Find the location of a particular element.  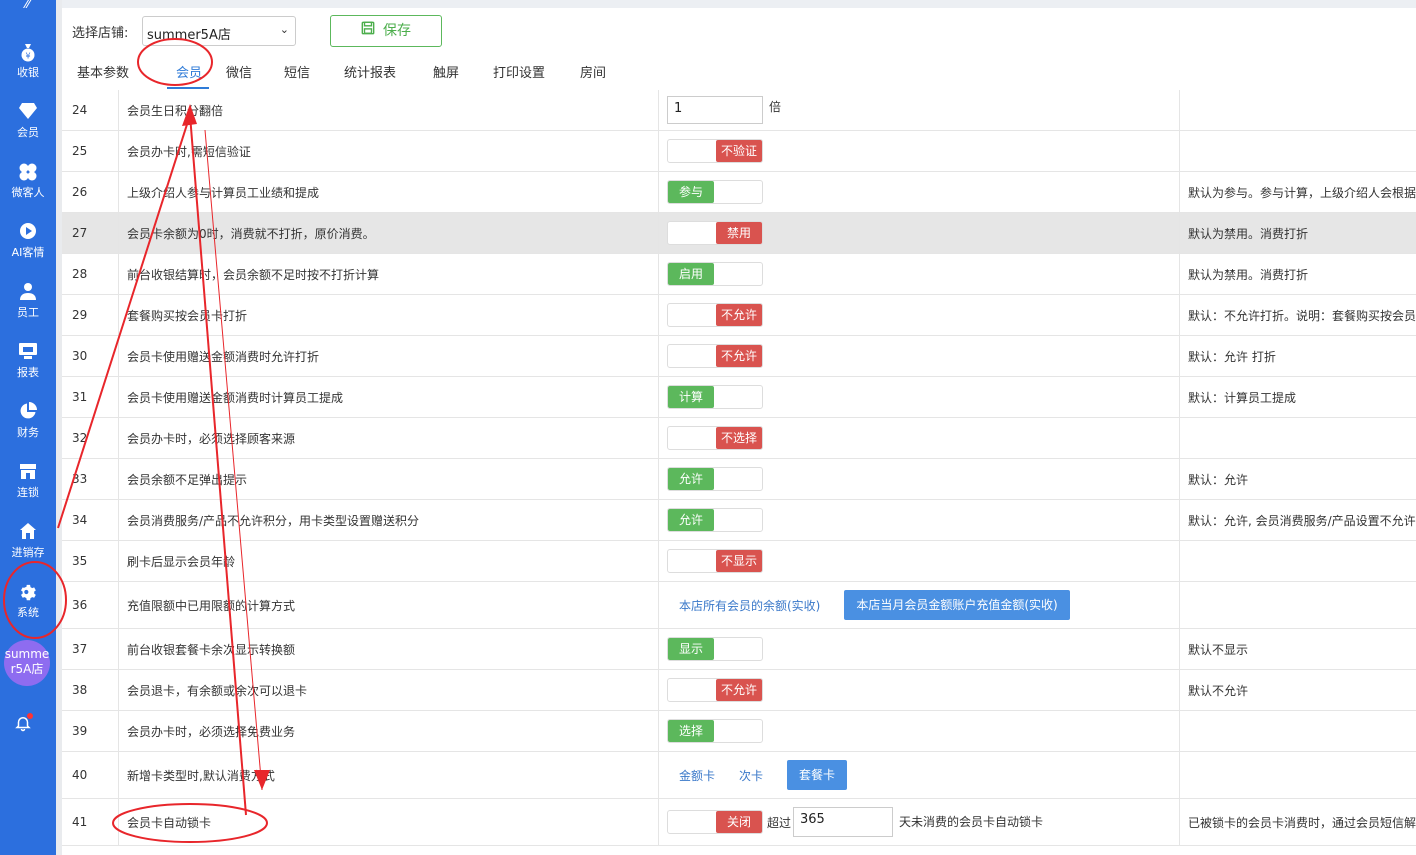

setting-description: 默认：允许 is located at coordinates (1218, 479).